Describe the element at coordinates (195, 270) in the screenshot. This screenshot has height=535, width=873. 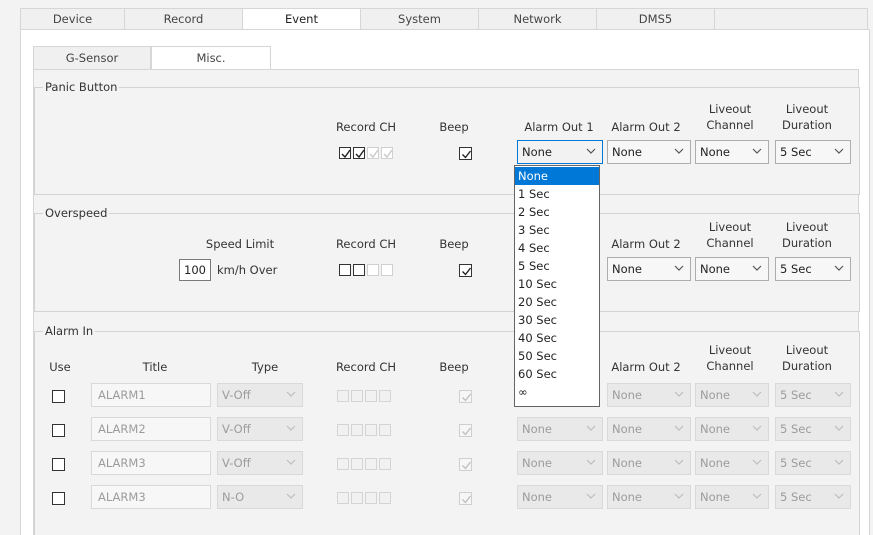
I see `speed-limit-input: 100` at that location.